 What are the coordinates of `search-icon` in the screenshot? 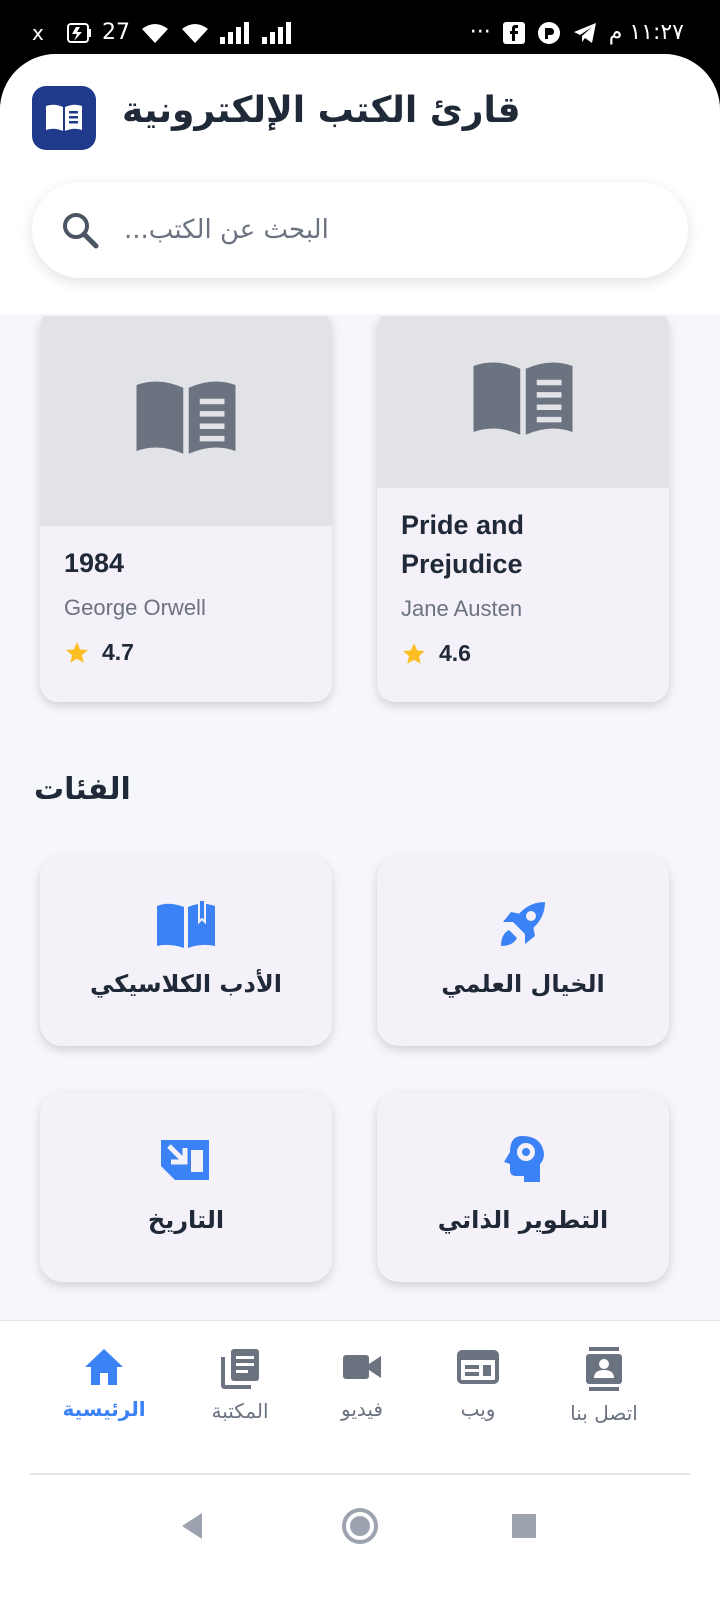 It's located at (80, 232).